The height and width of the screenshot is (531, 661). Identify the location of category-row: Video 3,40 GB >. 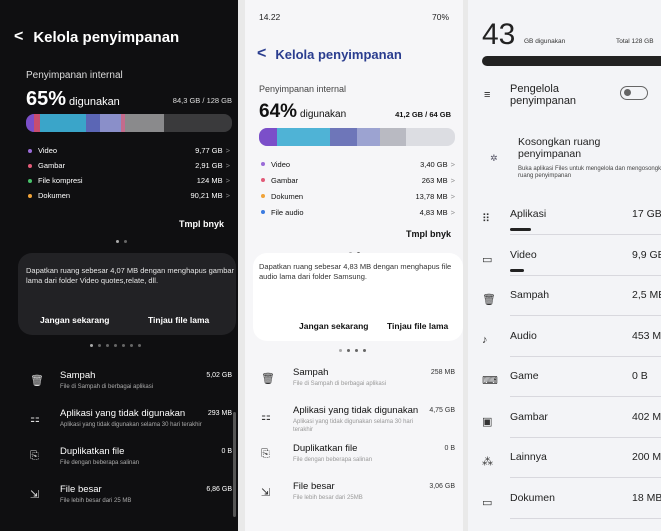
(358, 164).